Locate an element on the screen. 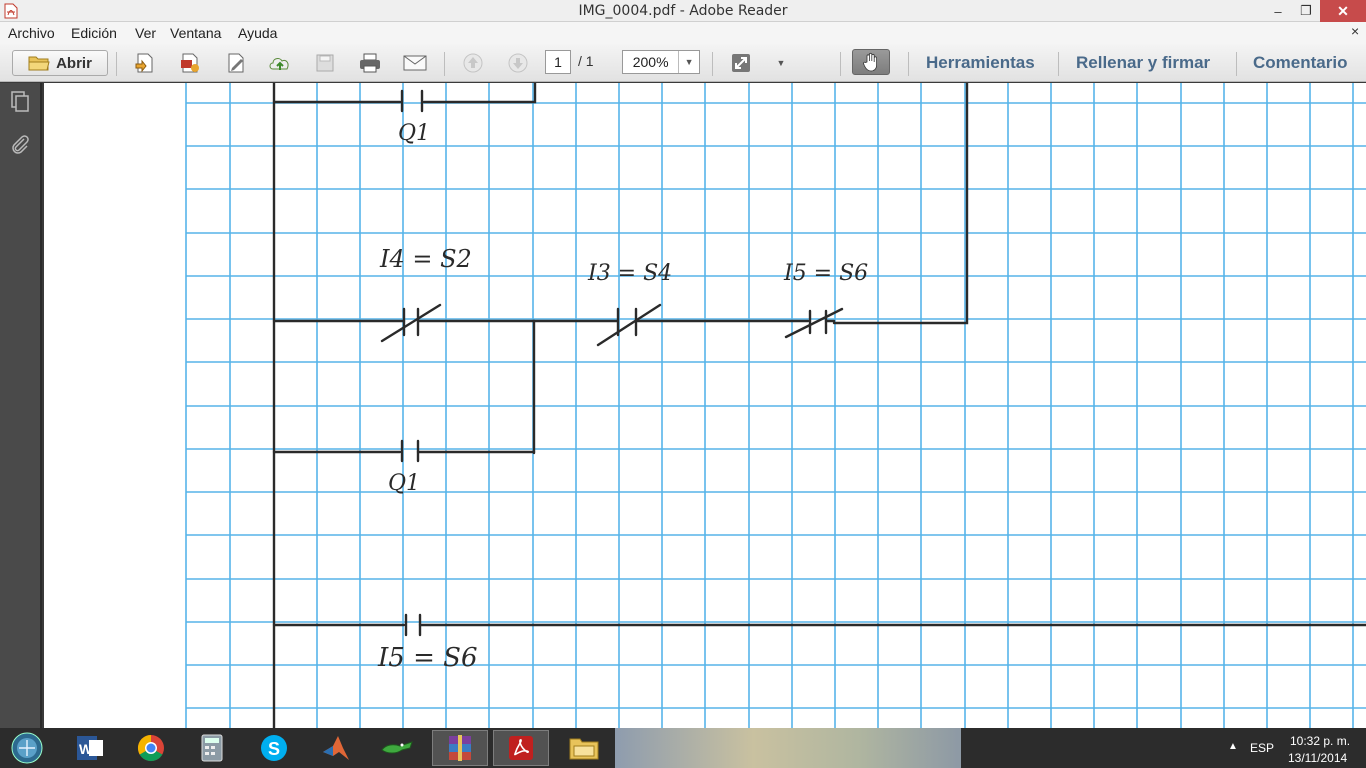  create-pdf-button is located at coordinates (145, 63).